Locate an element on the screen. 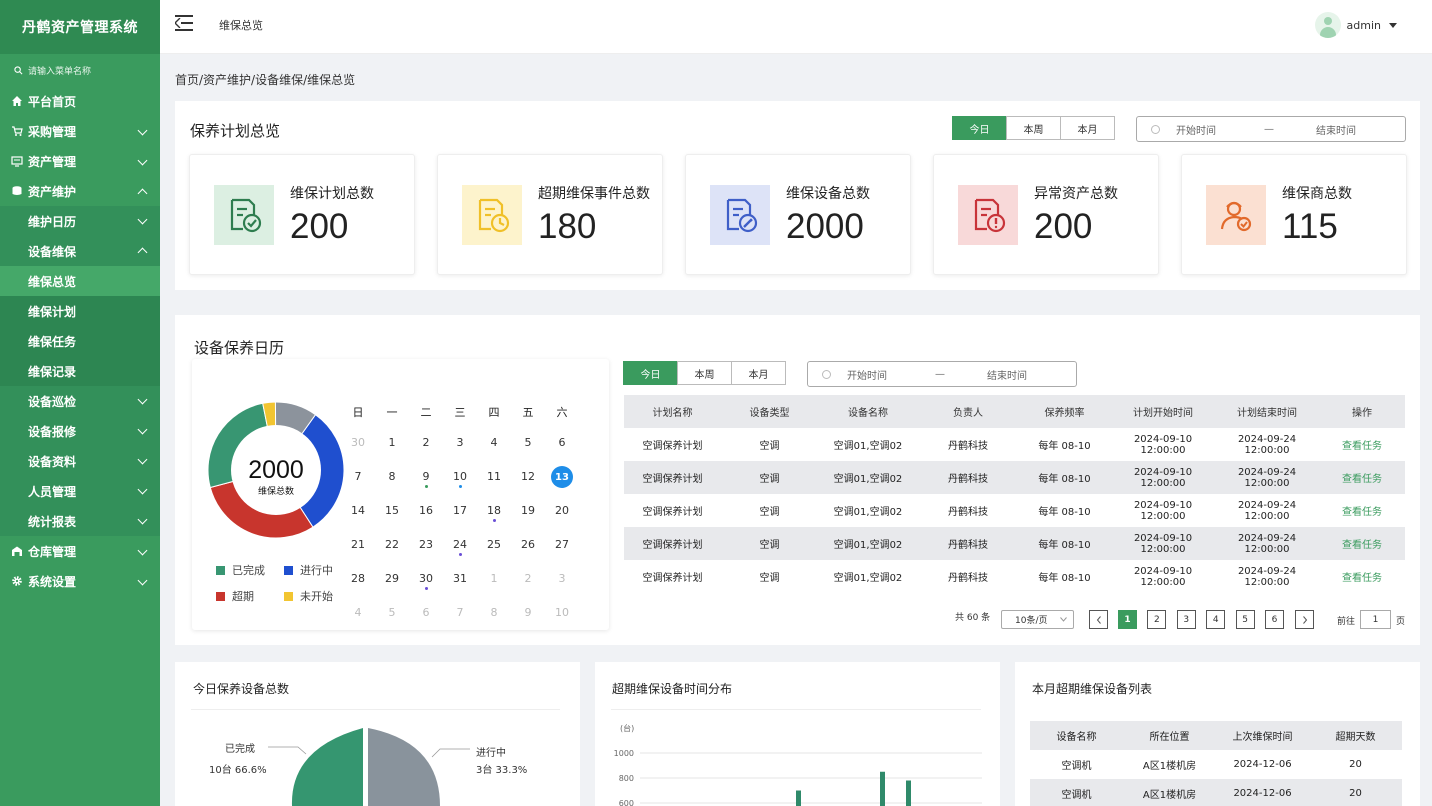  sidebar-item-device-maintenance: 设备维保 is located at coordinates (80, 251).